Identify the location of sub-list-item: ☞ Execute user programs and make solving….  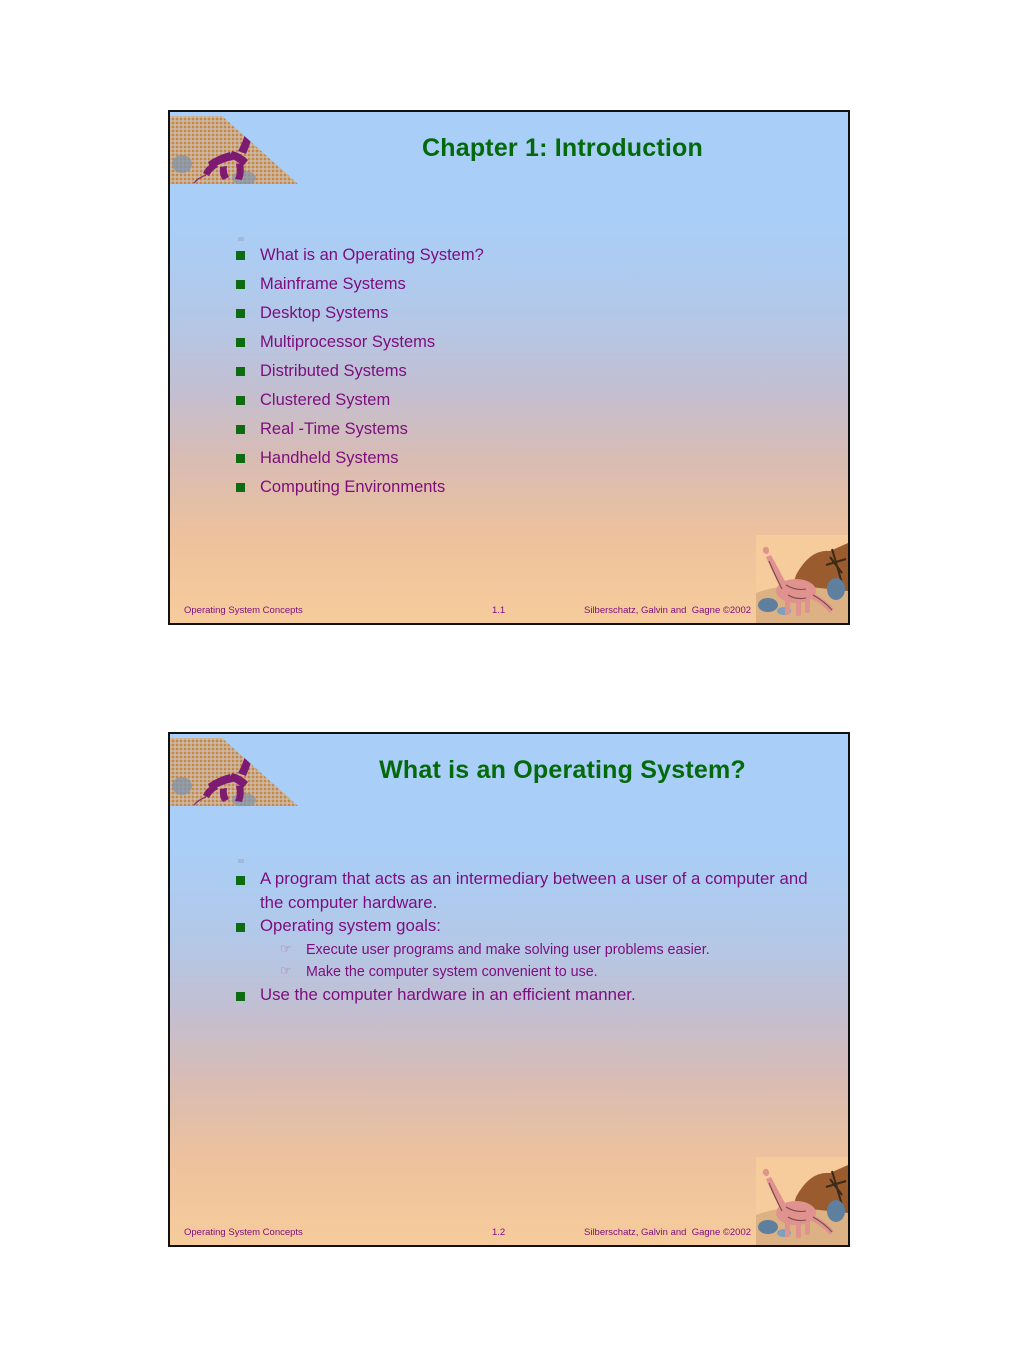
(542, 950).